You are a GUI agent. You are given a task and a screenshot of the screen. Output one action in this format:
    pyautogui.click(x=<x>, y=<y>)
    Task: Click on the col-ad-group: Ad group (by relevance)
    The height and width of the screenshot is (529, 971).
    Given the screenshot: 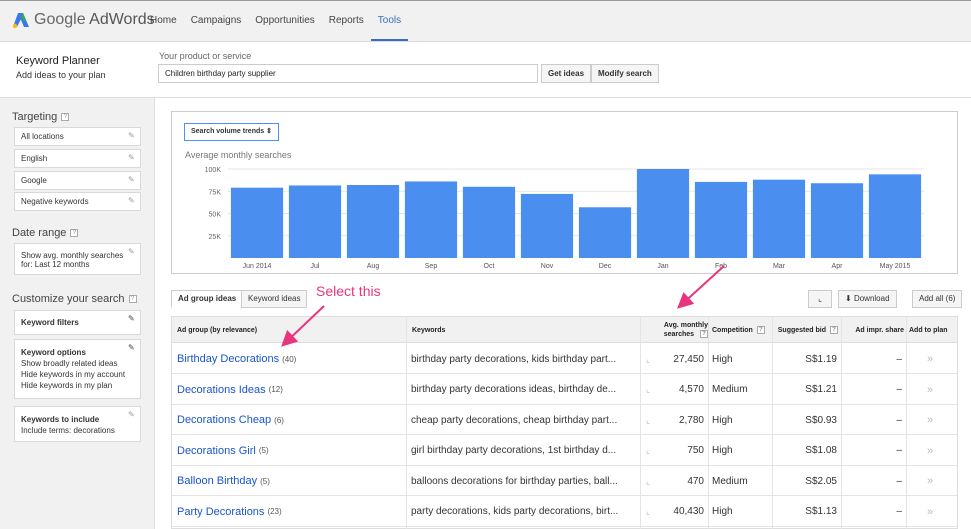 What is the action you would take?
    pyautogui.click(x=217, y=330)
    